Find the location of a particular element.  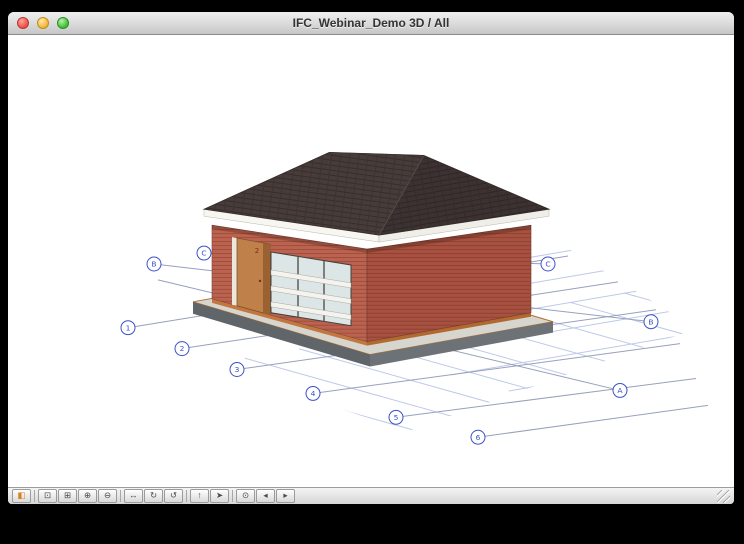

bottom-toolbar: ◧ ⊡ ⊞ ⊕ ⊖ ↔ ↻ ↺ ↑ ➤ ⊙ ◂ ▸ is located at coordinates (371, 495).